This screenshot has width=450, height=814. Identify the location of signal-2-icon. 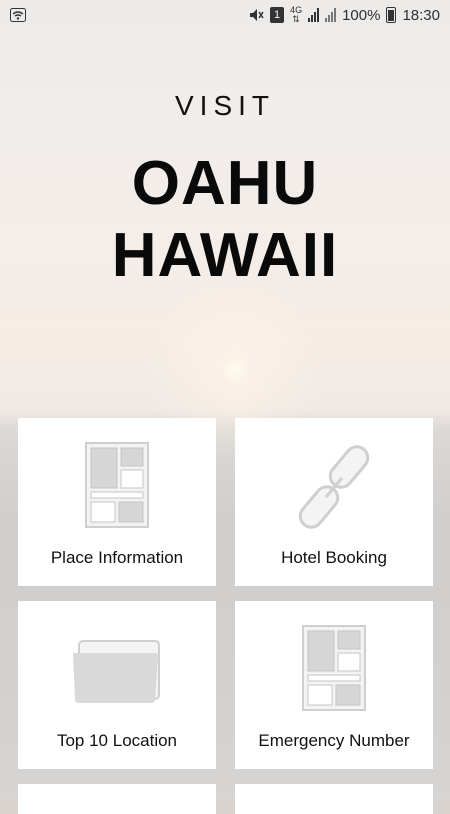
(331, 15).